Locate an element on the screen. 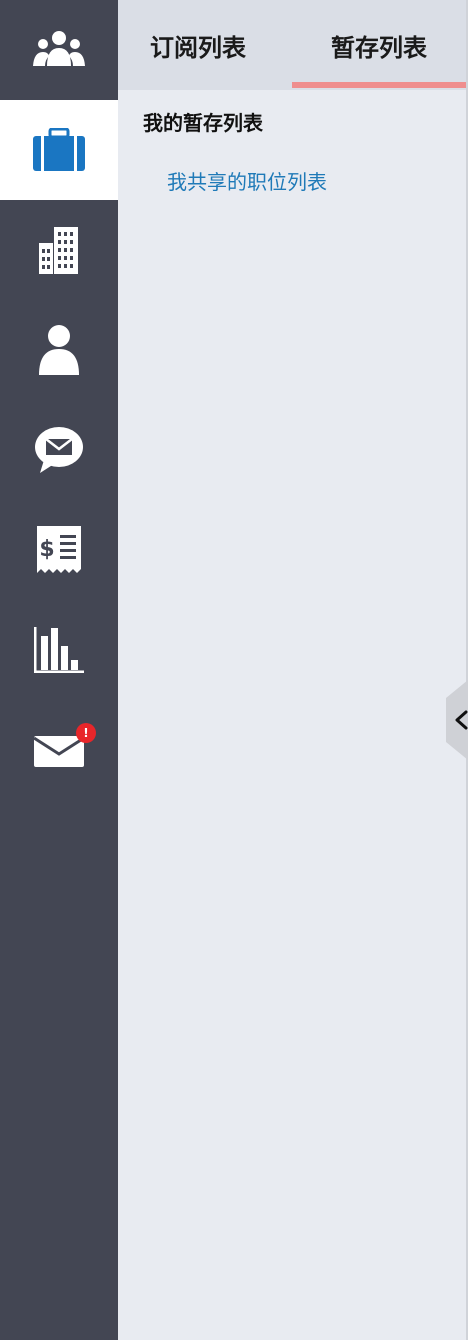 This screenshot has width=468, height=1340. active-tab-indicator is located at coordinates (379, 85).